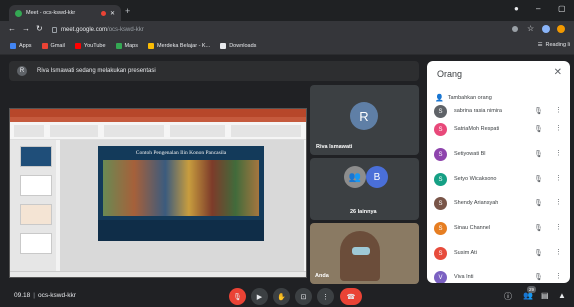 The width and height of the screenshot is (574, 307). Describe the element at coordinates (562, 295) in the screenshot. I see `activities-icon: ▲` at that location.